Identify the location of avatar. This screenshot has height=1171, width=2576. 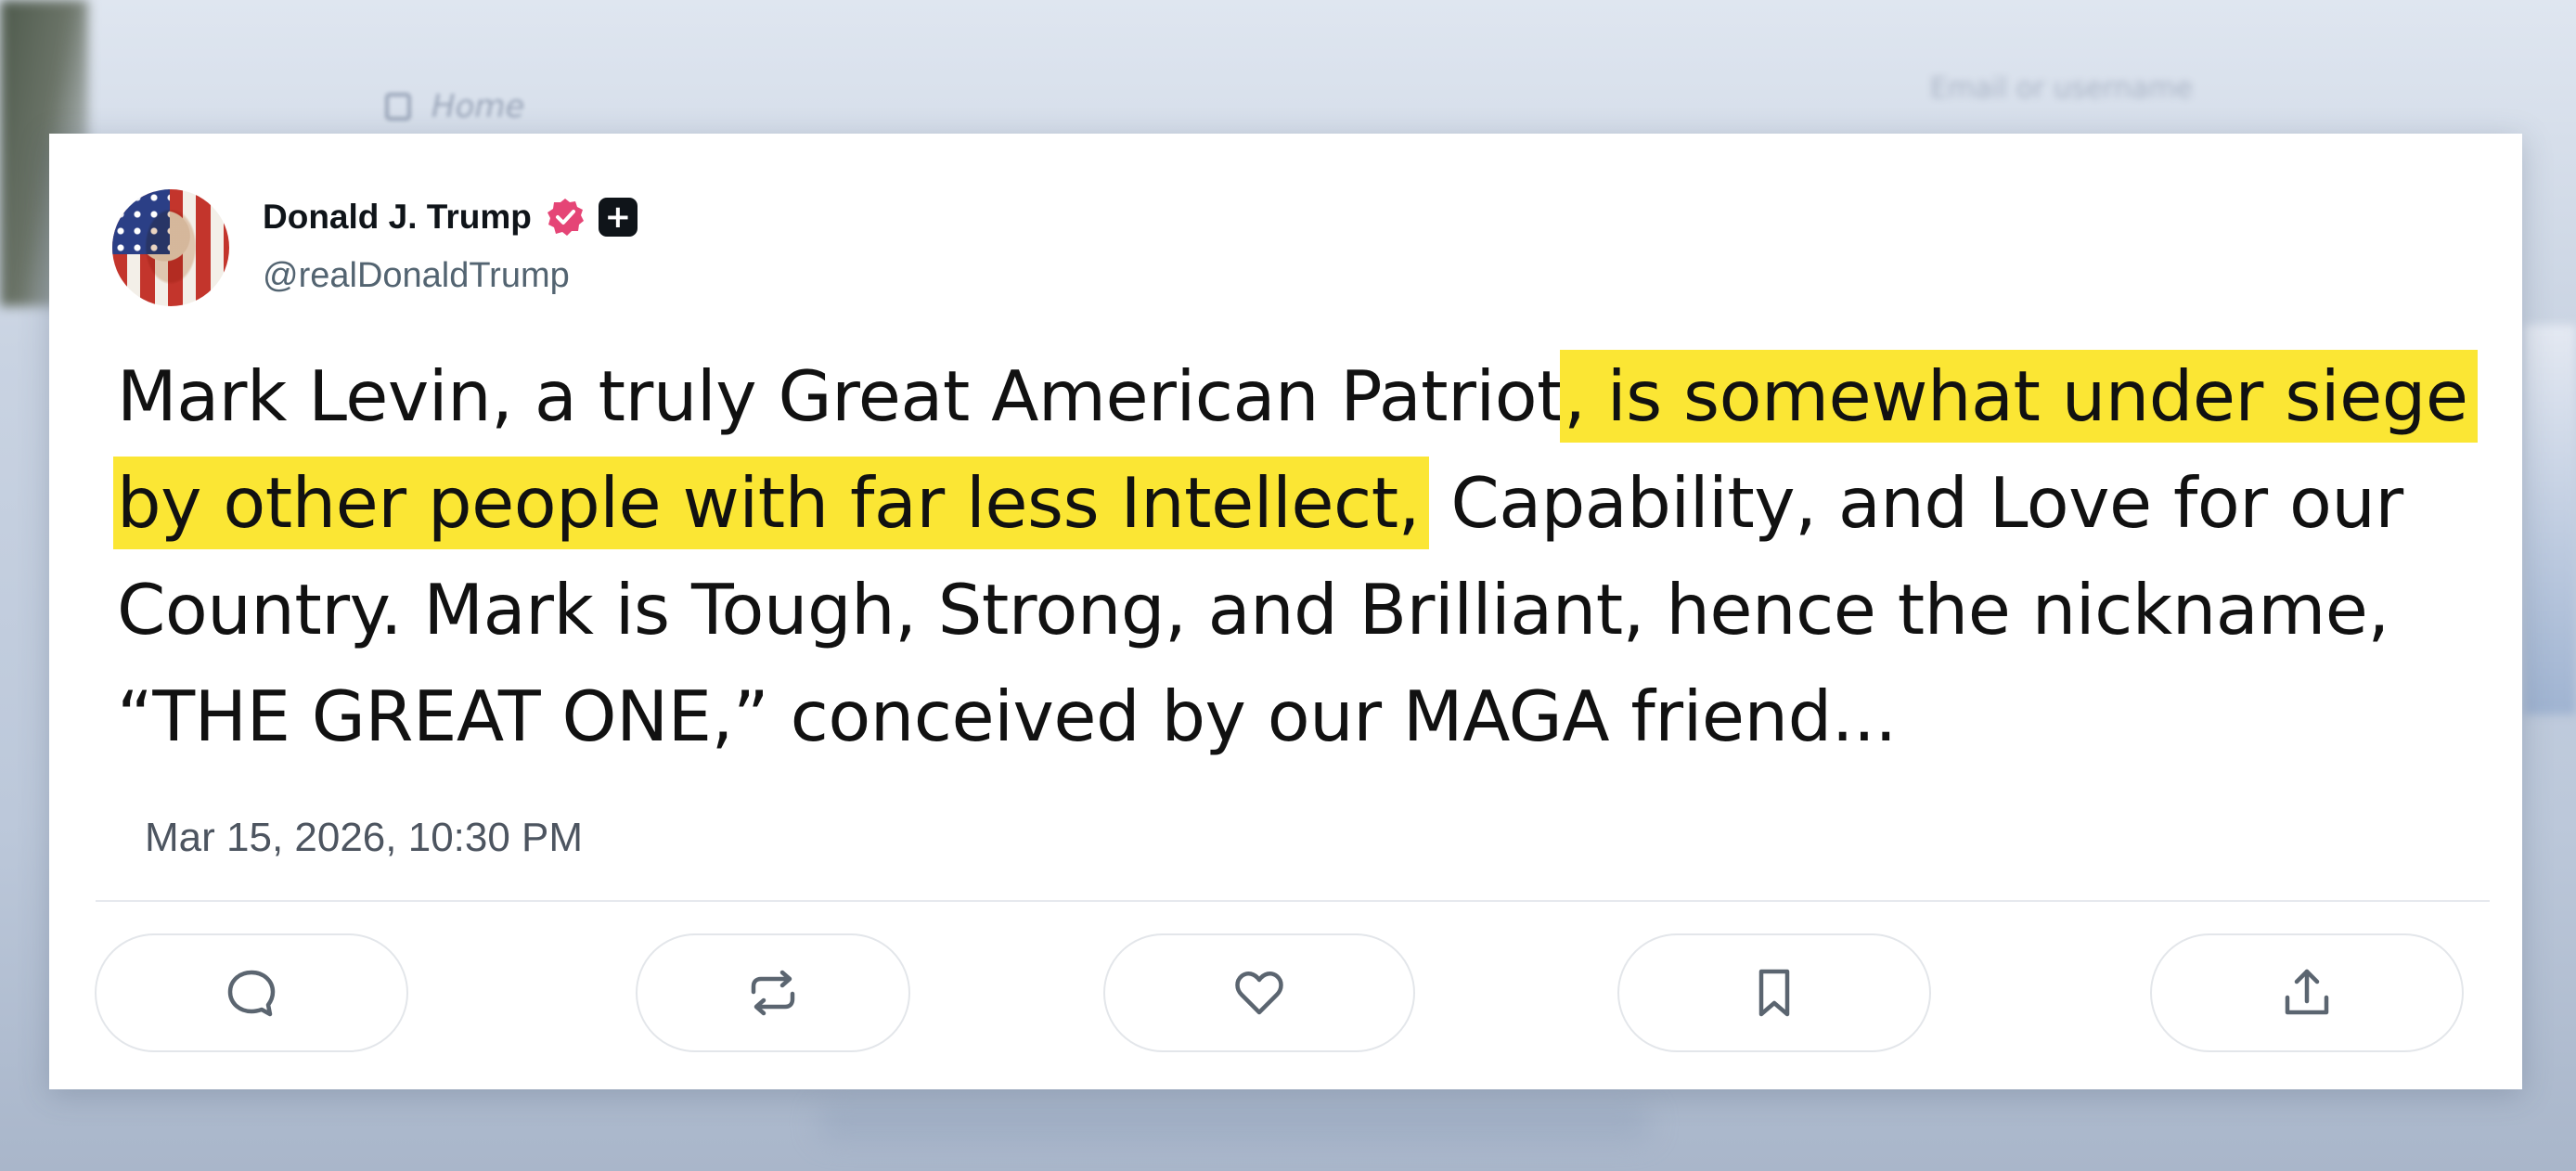
(171, 248).